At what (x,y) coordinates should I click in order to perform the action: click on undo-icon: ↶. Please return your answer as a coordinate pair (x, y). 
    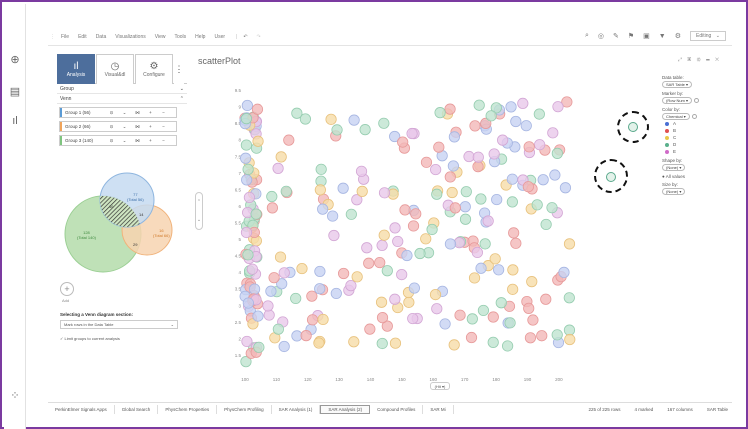
    Looking at the image, I should click on (245, 37).